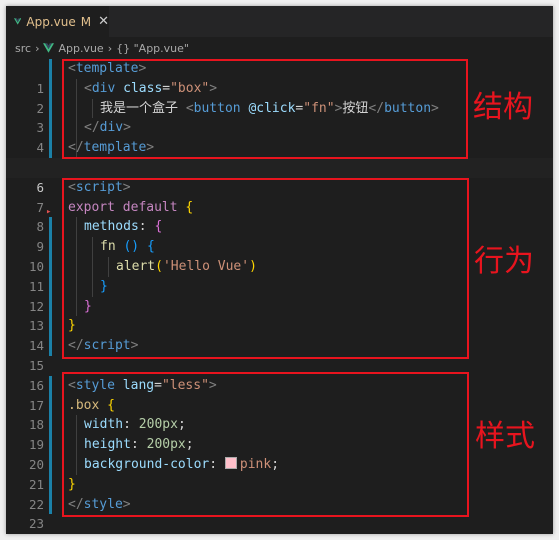  What do you see at coordinates (279, 21) in the screenshot?
I see `tab-bar: App.vue M ✕` at bounding box center [279, 21].